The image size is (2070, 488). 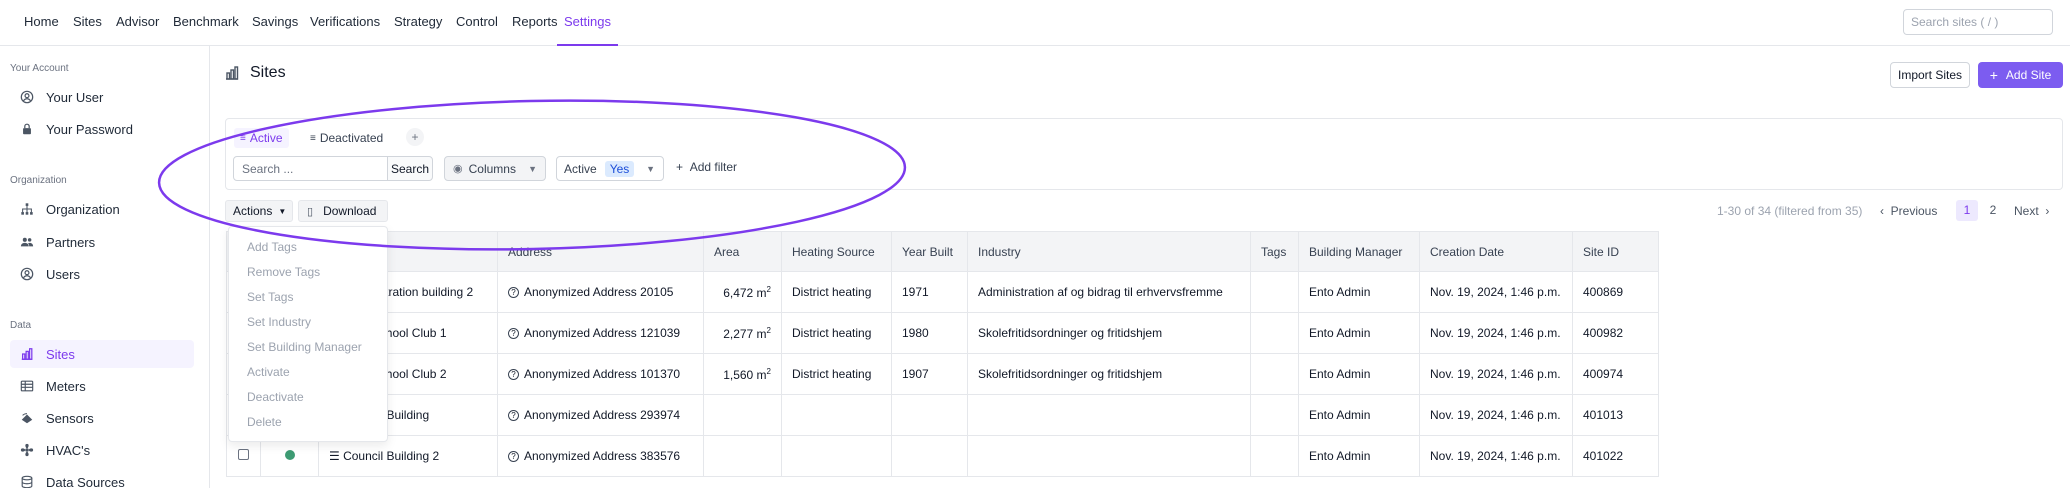 What do you see at coordinates (102, 418) in the screenshot?
I see `sidebar-item-sensors: Sensors` at bounding box center [102, 418].